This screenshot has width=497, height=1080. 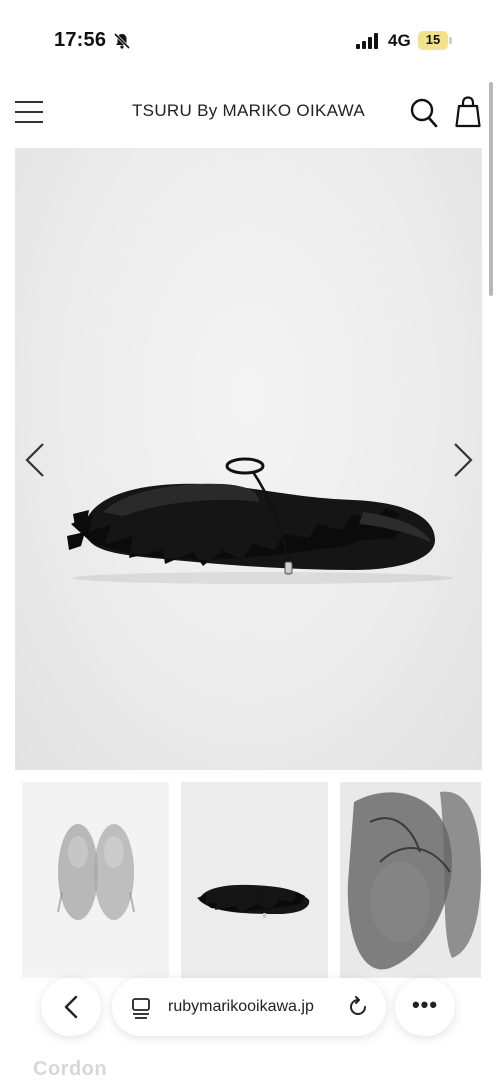 What do you see at coordinates (424, 113) in the screenshot?
I see `search-icon` at bounding box center [424, 113].